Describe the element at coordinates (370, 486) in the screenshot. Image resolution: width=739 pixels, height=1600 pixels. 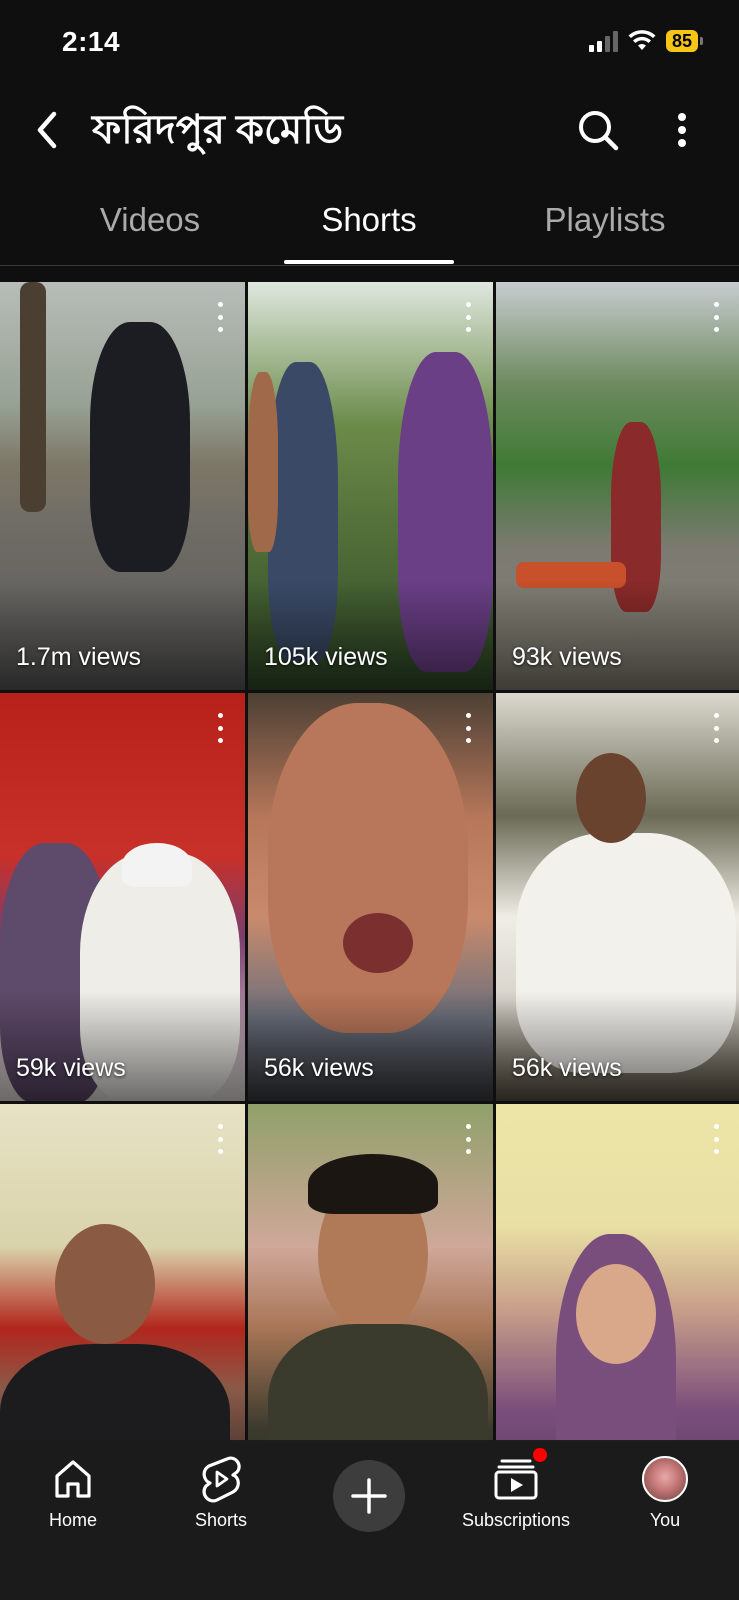
I see `short-thumbnail: 105k views` at that location.